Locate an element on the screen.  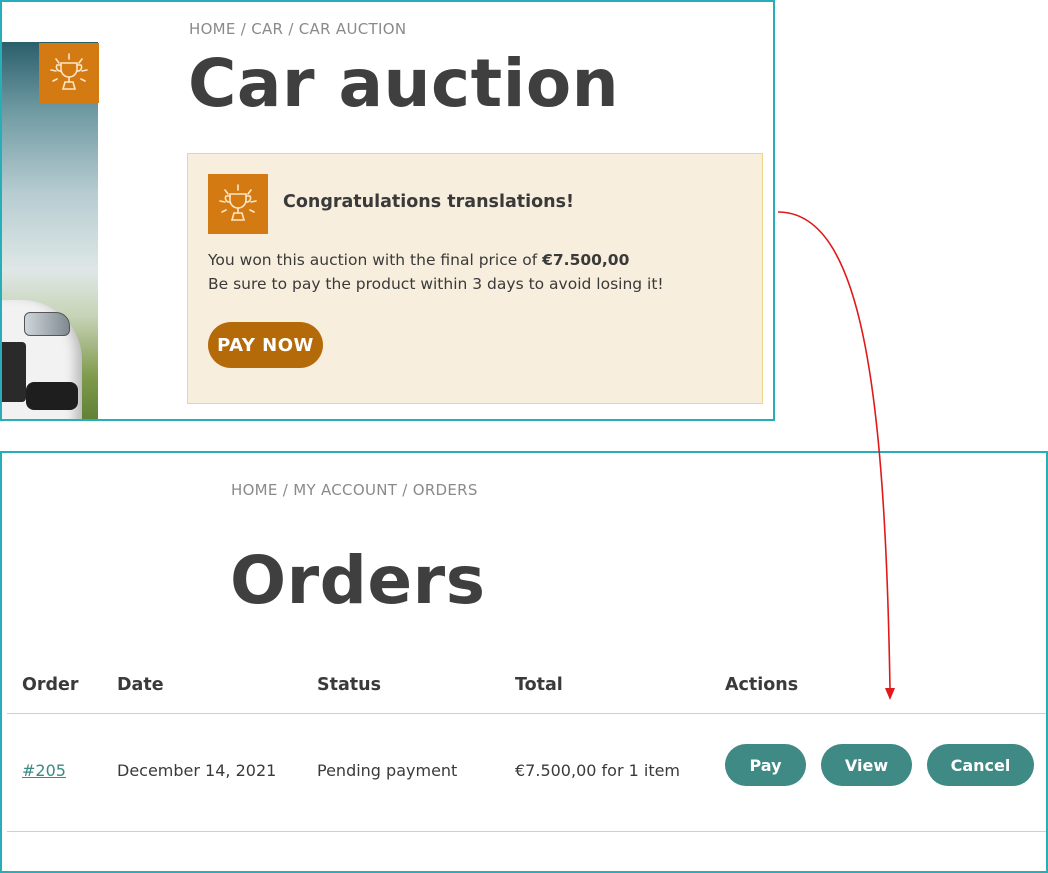
column-header-date: Date is located at coordinates (140, 685).